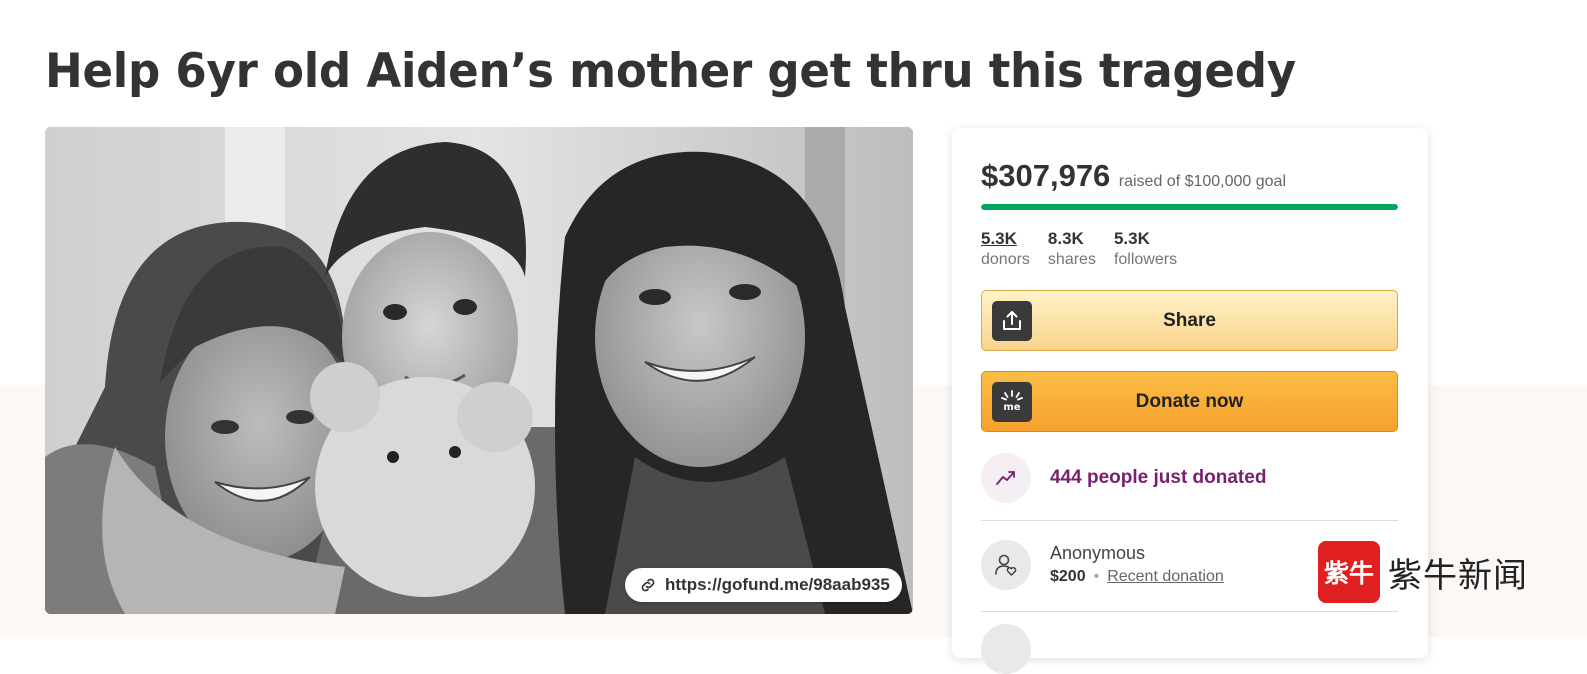 This screenshot has height=674, width=1587. I want to click on stat-shares-label: shares, so click(1071, 259).